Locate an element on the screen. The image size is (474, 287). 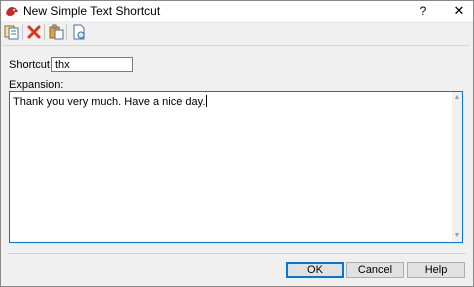
copy-icon is located at coordinates (12, 32).